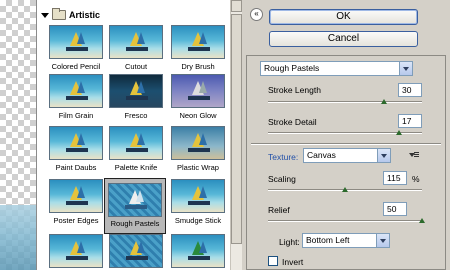 The image size is (450, 270). I want to click on thumb-label: Palette Knife, so click(136, 167).